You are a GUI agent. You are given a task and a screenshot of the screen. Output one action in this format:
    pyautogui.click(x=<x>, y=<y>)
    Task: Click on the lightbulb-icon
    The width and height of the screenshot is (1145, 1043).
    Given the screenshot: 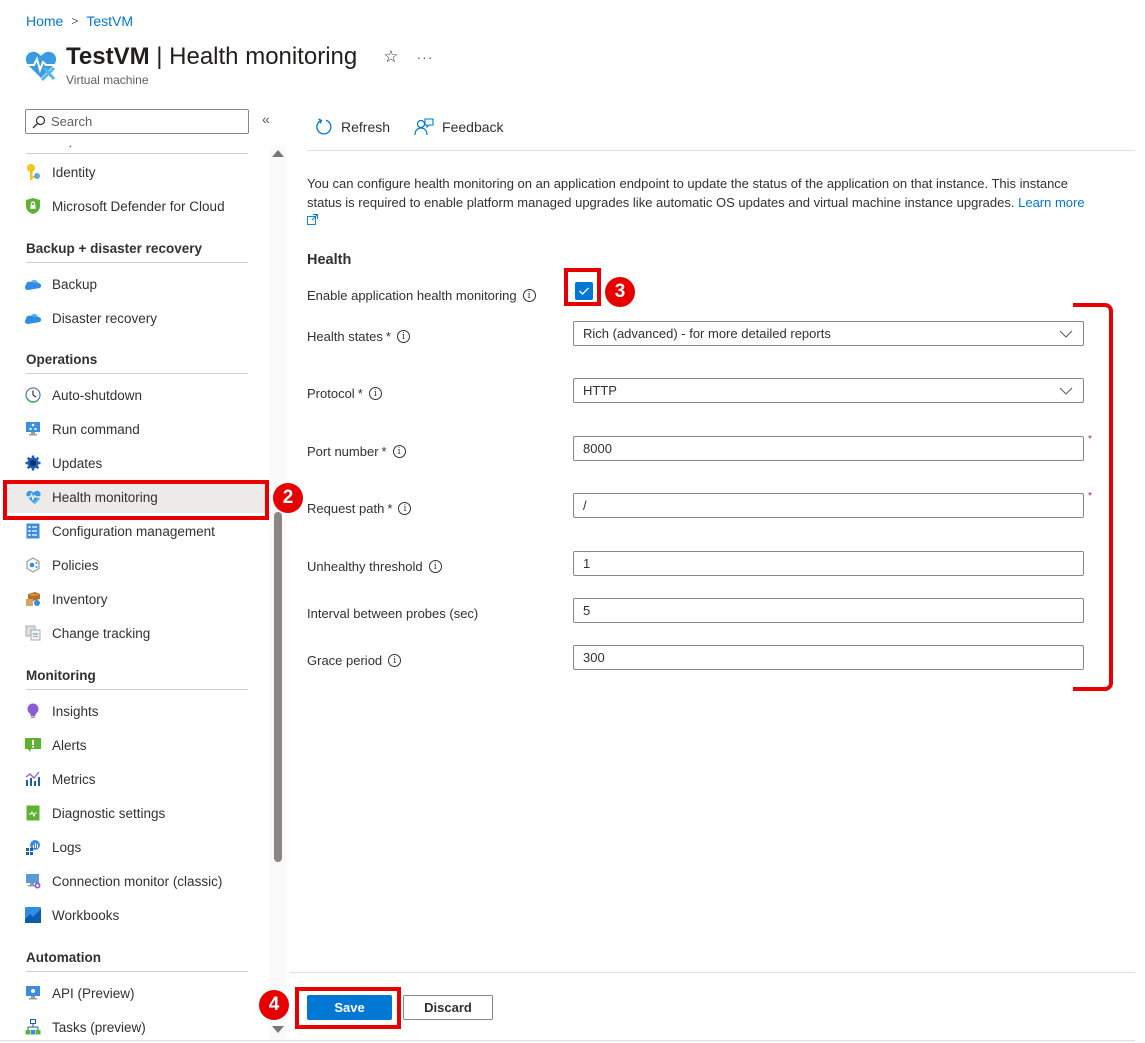 What is the action you would take?
    pyautogui.click(x=33, y=711)
    